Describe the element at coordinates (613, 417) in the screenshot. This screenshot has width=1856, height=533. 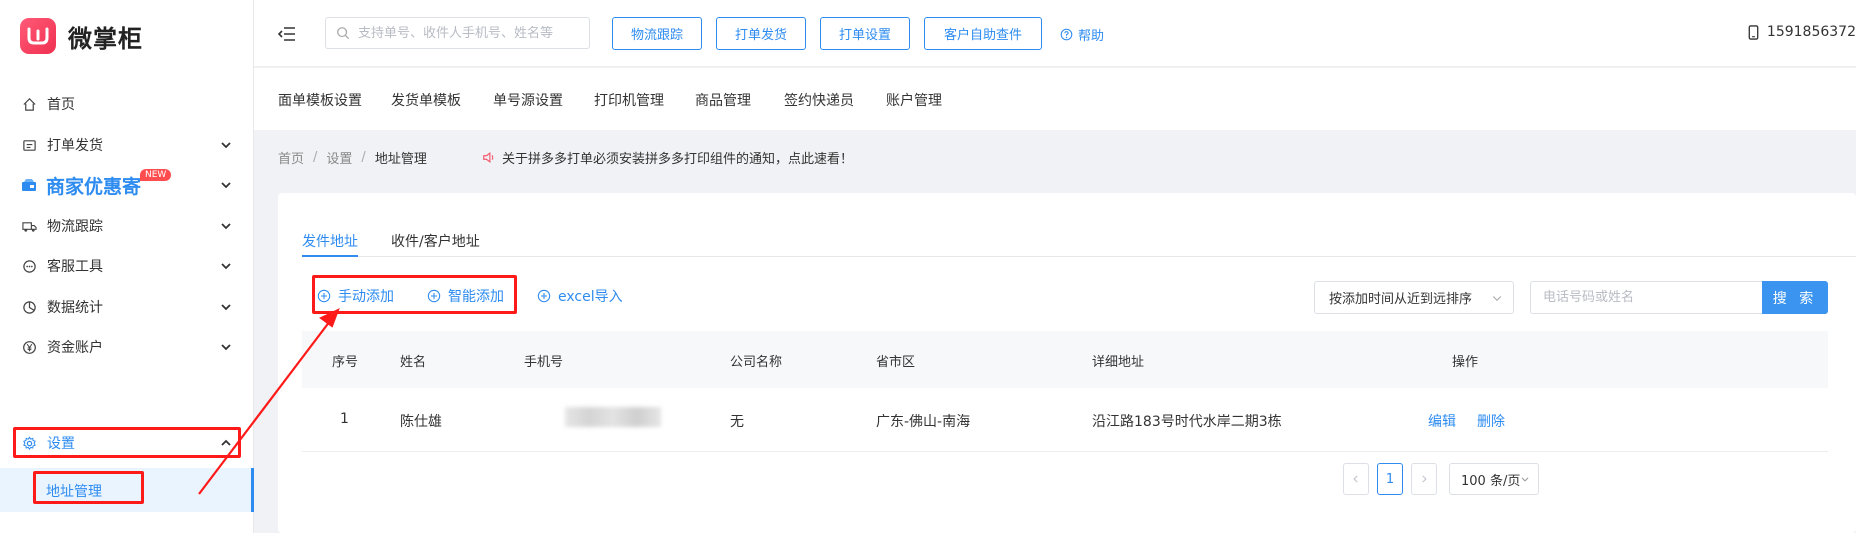
I see `cell-phone-redacted` at that location.